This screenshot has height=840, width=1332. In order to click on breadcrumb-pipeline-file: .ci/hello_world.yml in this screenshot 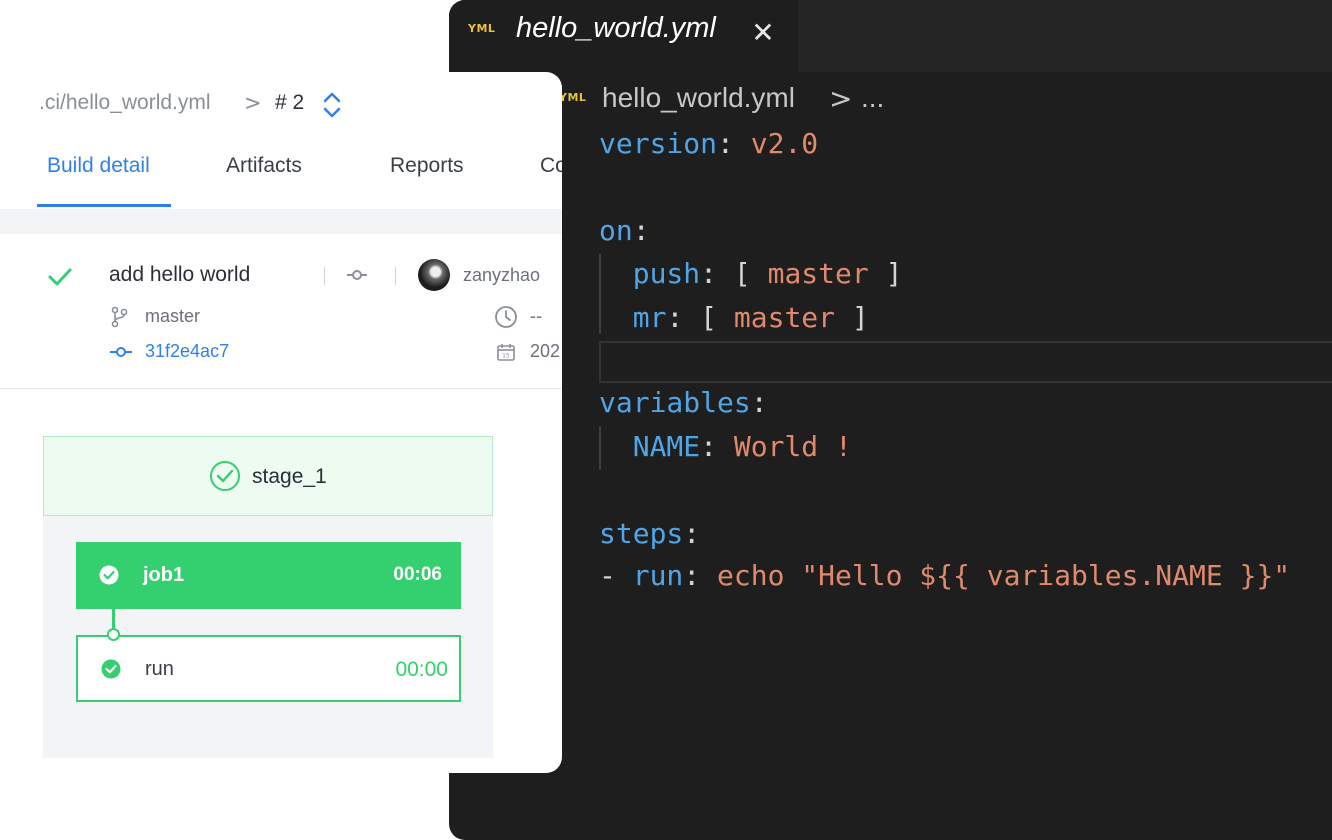, I will do `click(125, 103)`.